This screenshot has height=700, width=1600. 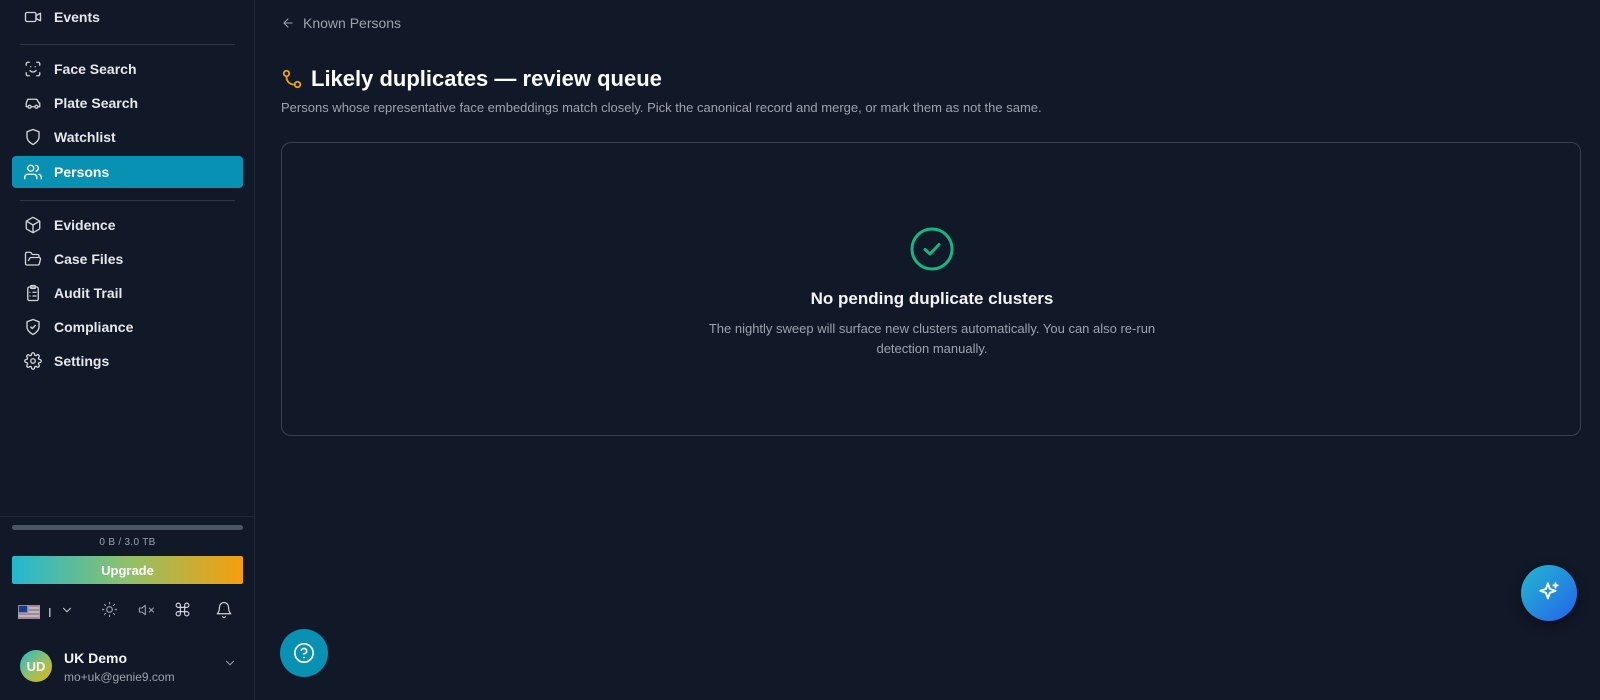 What do you see at coordinates (33, 69) in the screenshot?
I see `face-scan-icon` at bounding box center [33, 69].